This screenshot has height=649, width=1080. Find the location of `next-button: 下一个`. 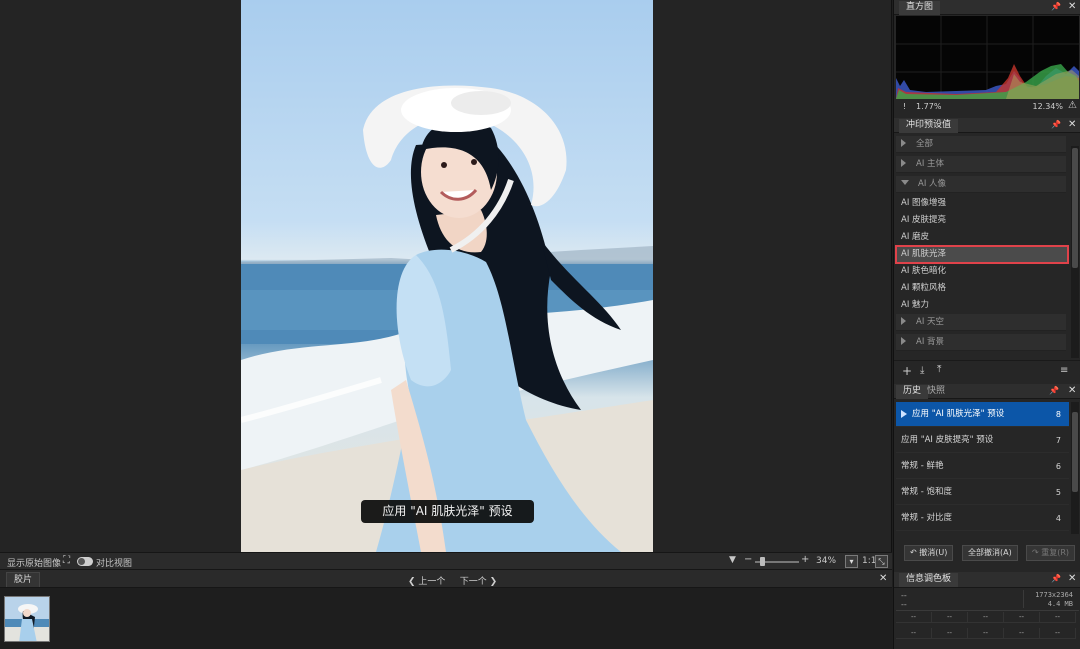

next-button: 下一个 is located at coordinates (473, 582).